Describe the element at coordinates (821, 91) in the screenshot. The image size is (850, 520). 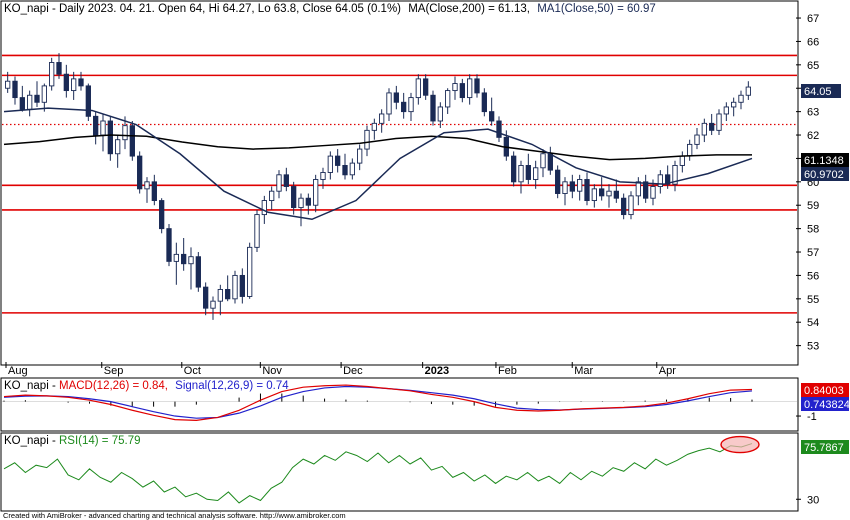
I see `price-tag: 64.05` at that location.